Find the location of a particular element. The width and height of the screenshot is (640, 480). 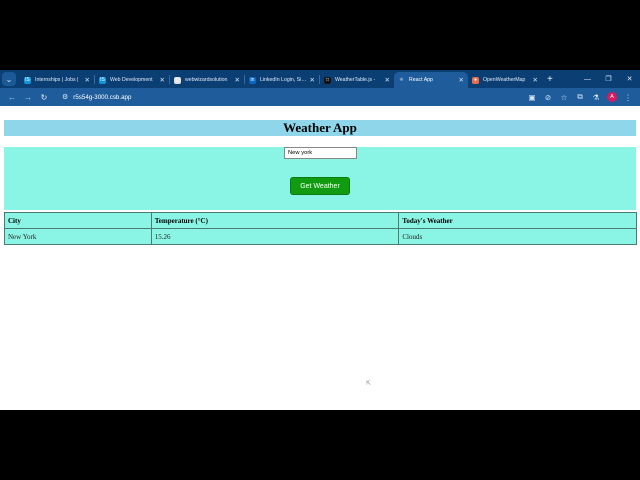

linkedin-icon: in is located at coordinates (252, 80).